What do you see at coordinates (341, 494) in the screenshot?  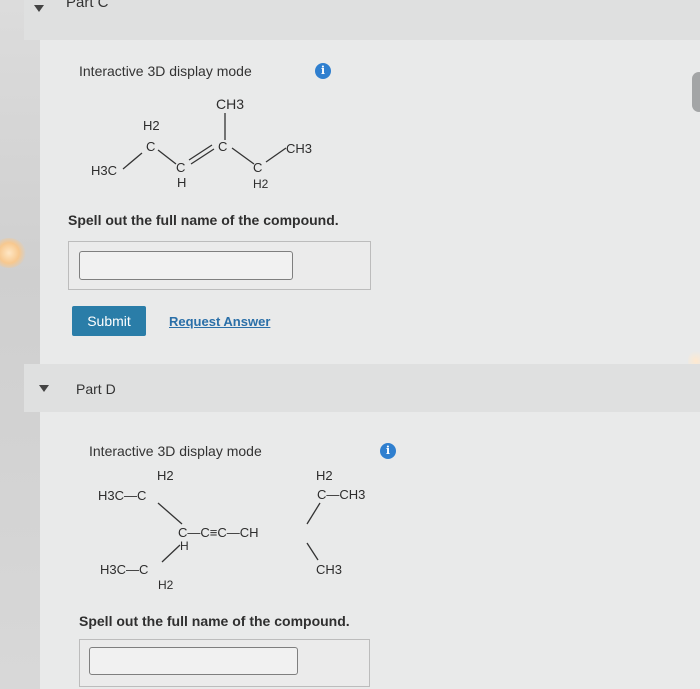 I see `structure-label: C—CH3` at bounding box center [341, 494].